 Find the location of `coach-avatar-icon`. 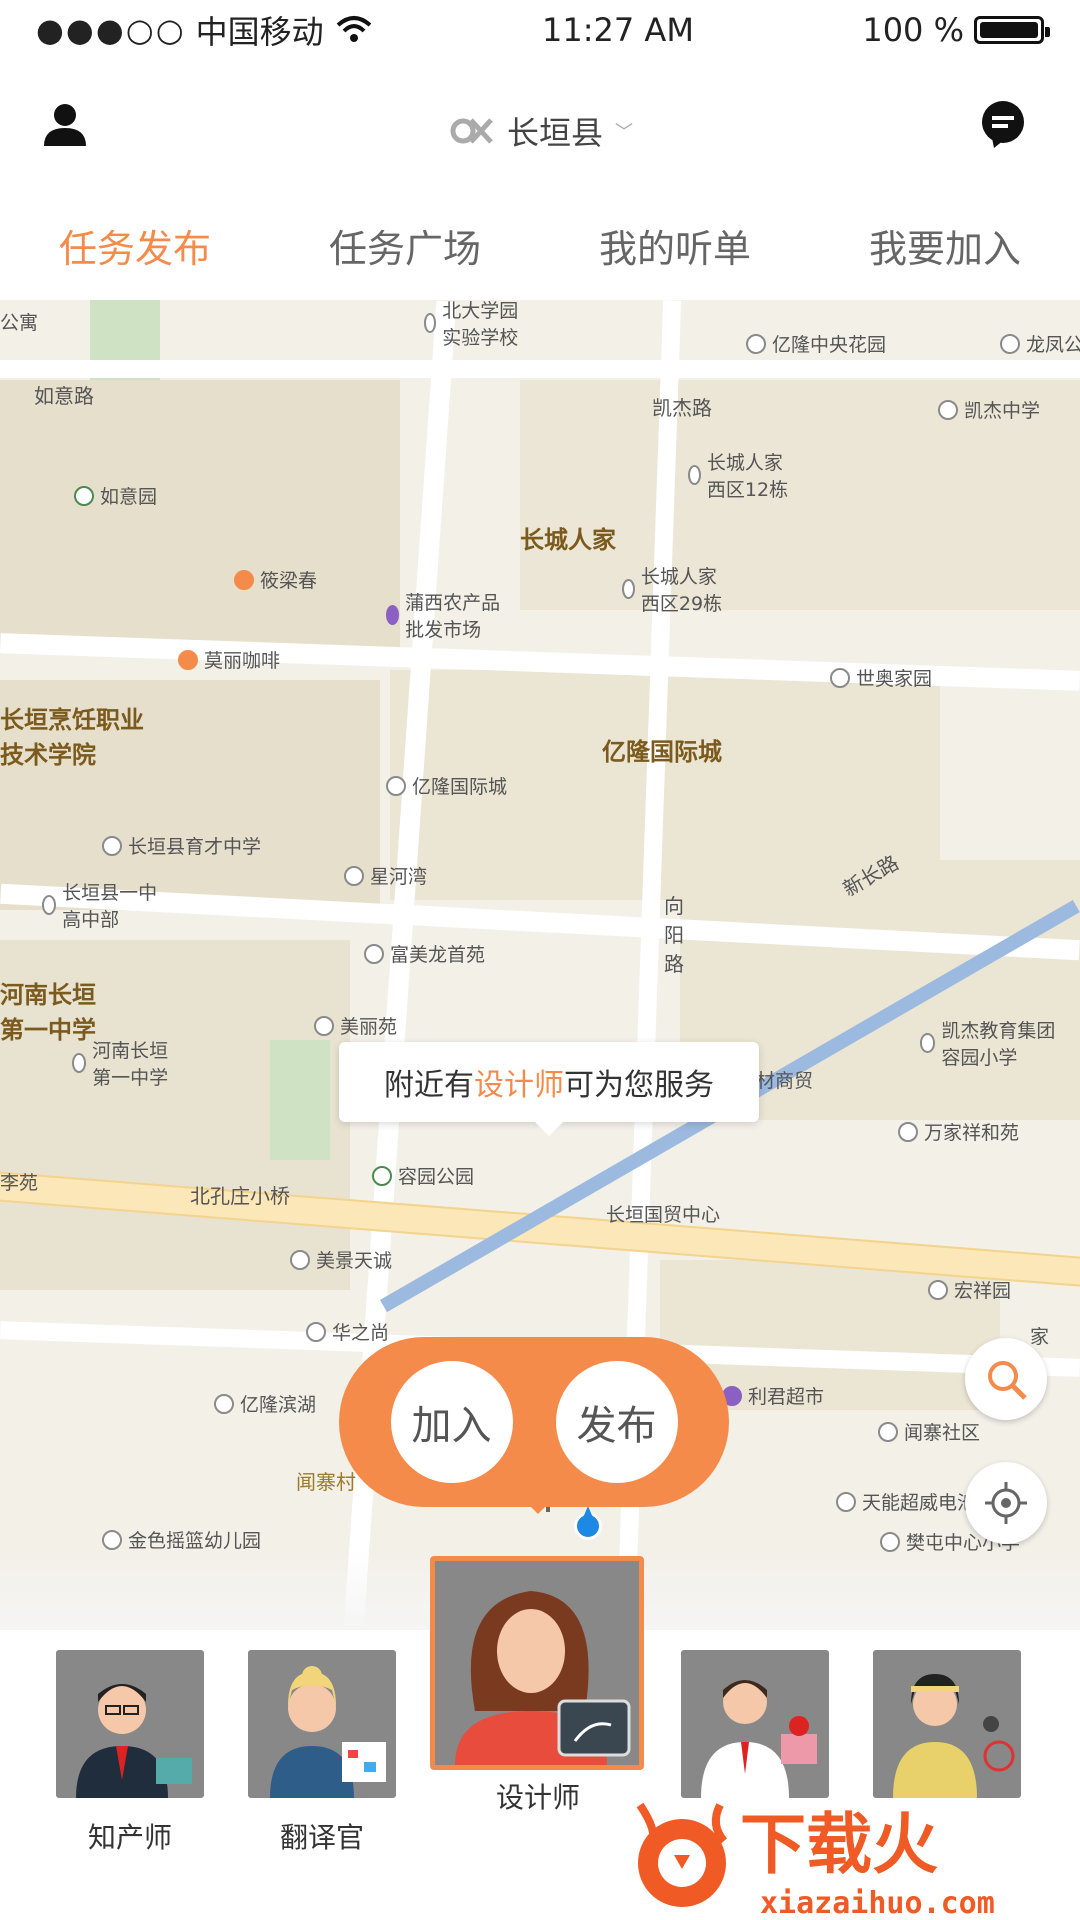

coach-avatar-icon is located at coordinates (954, 1736).